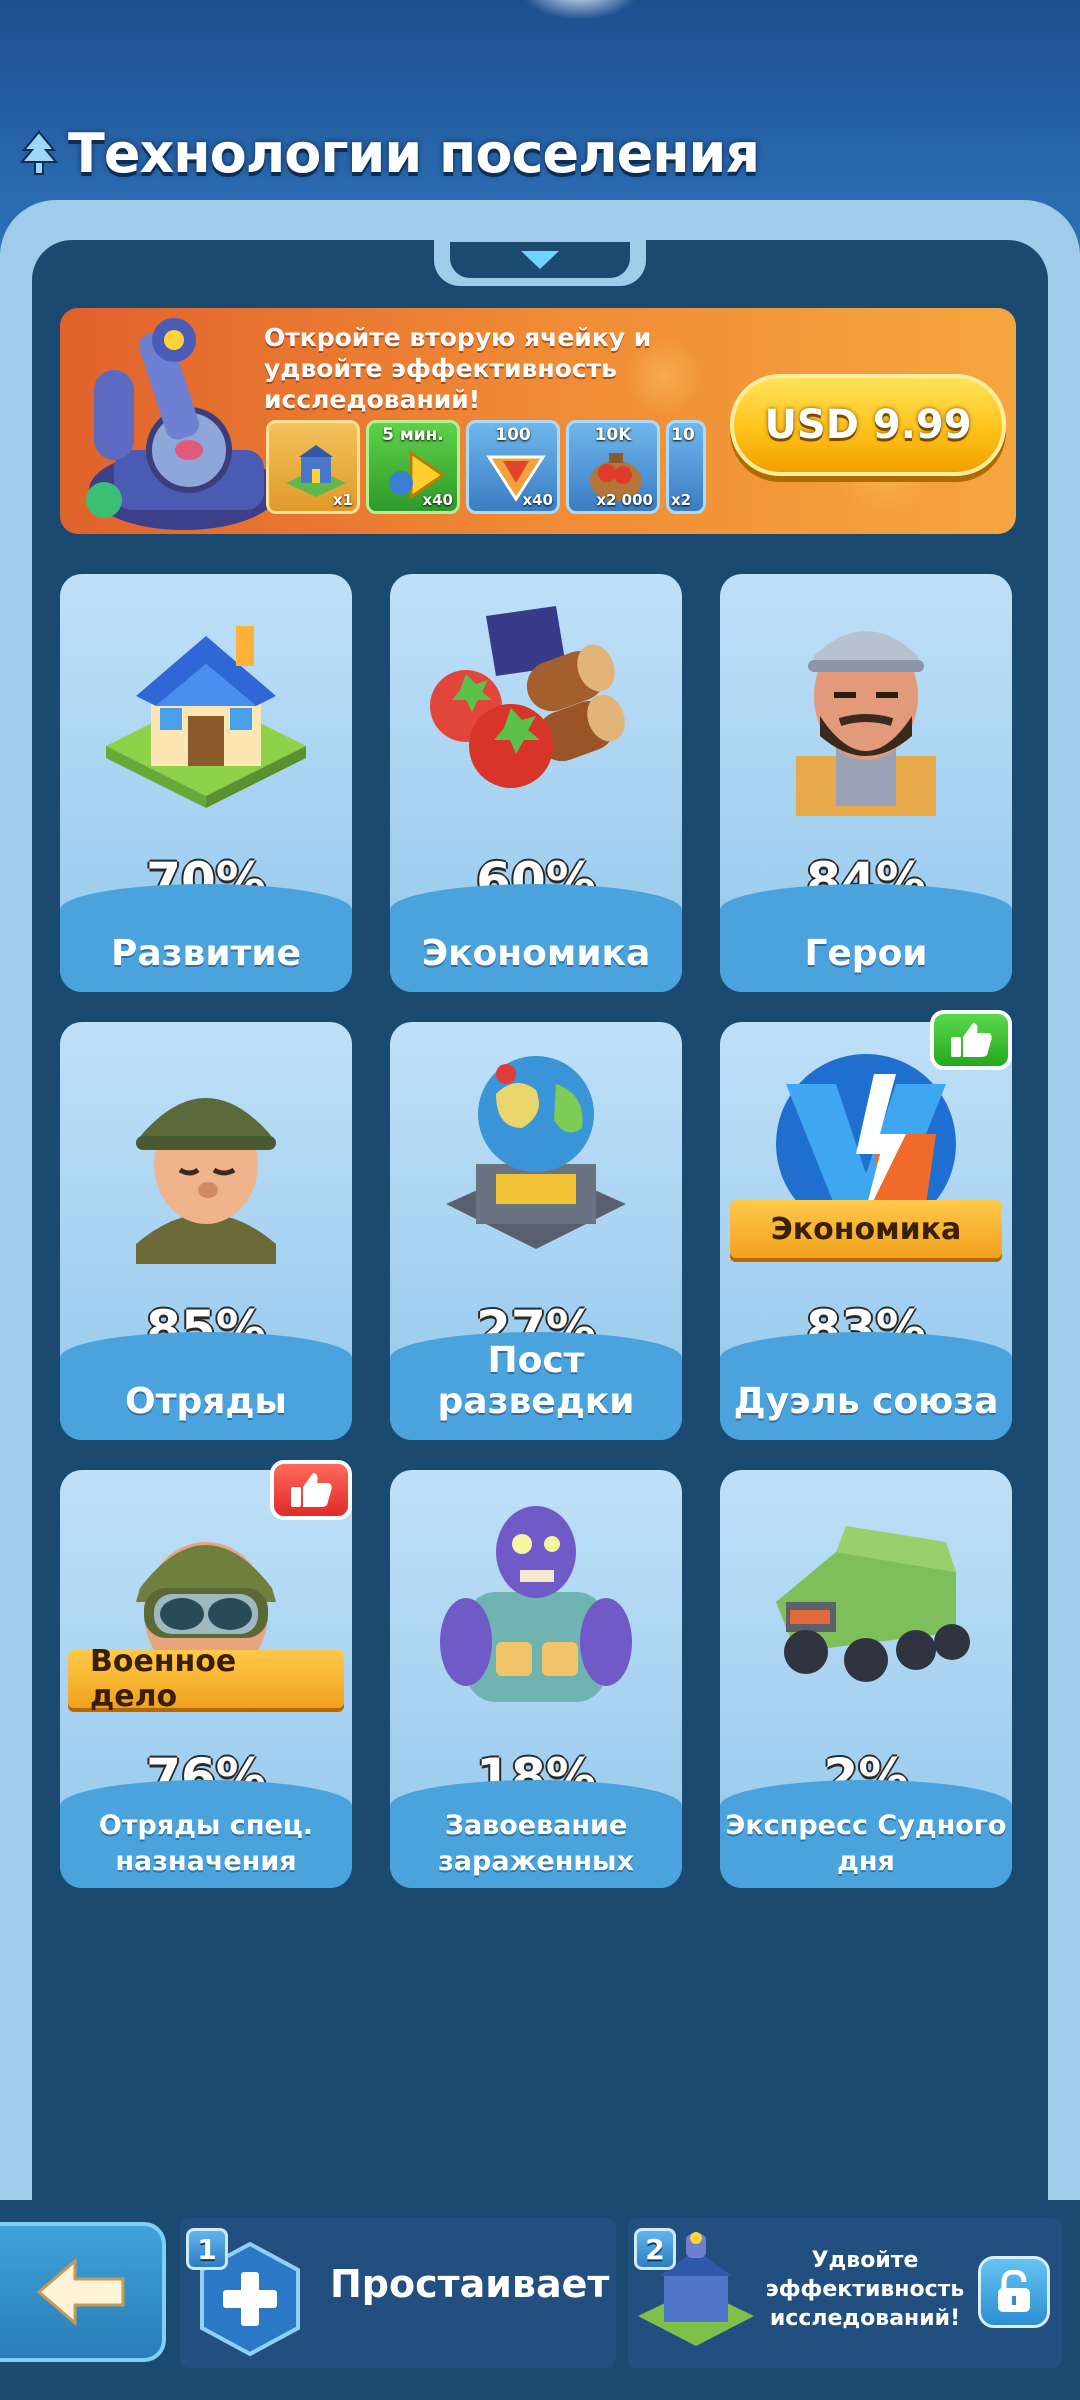  I want to click on tree-icon, so click(39, 152).